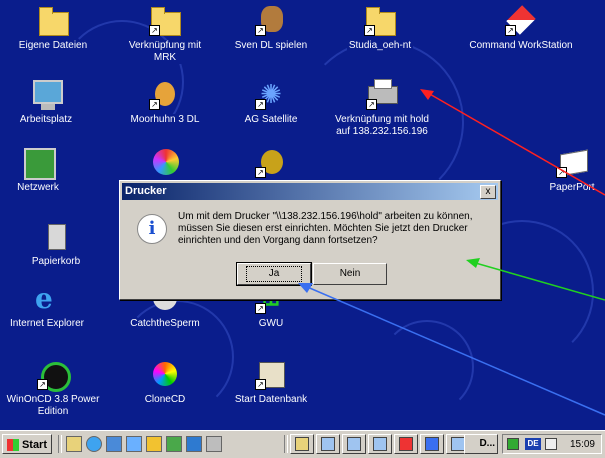  I want to click on quicklaunch-desktop-icon, so click(74, 444).